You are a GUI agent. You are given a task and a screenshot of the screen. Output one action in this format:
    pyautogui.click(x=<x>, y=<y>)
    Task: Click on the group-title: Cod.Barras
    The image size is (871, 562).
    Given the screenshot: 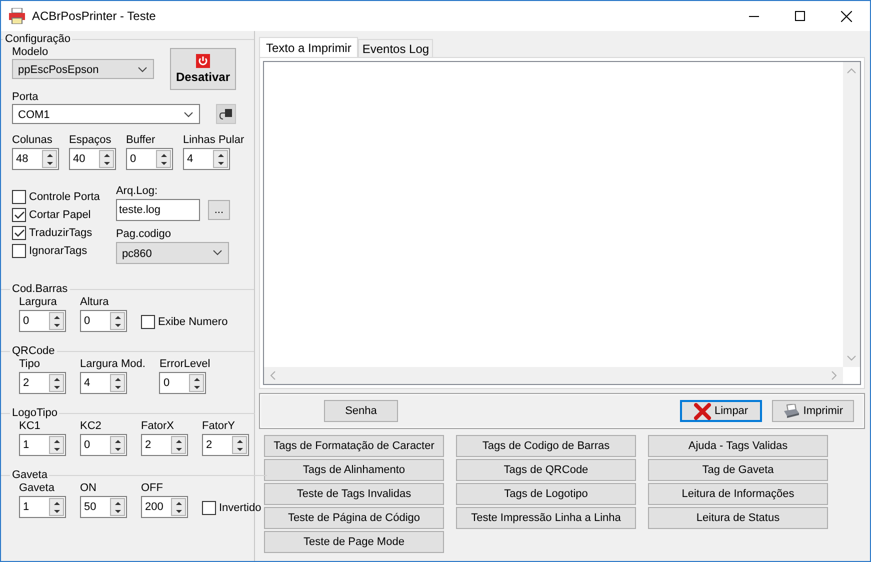 What is the action you would take?
    pyautogui.click(x=40, y=289)
    